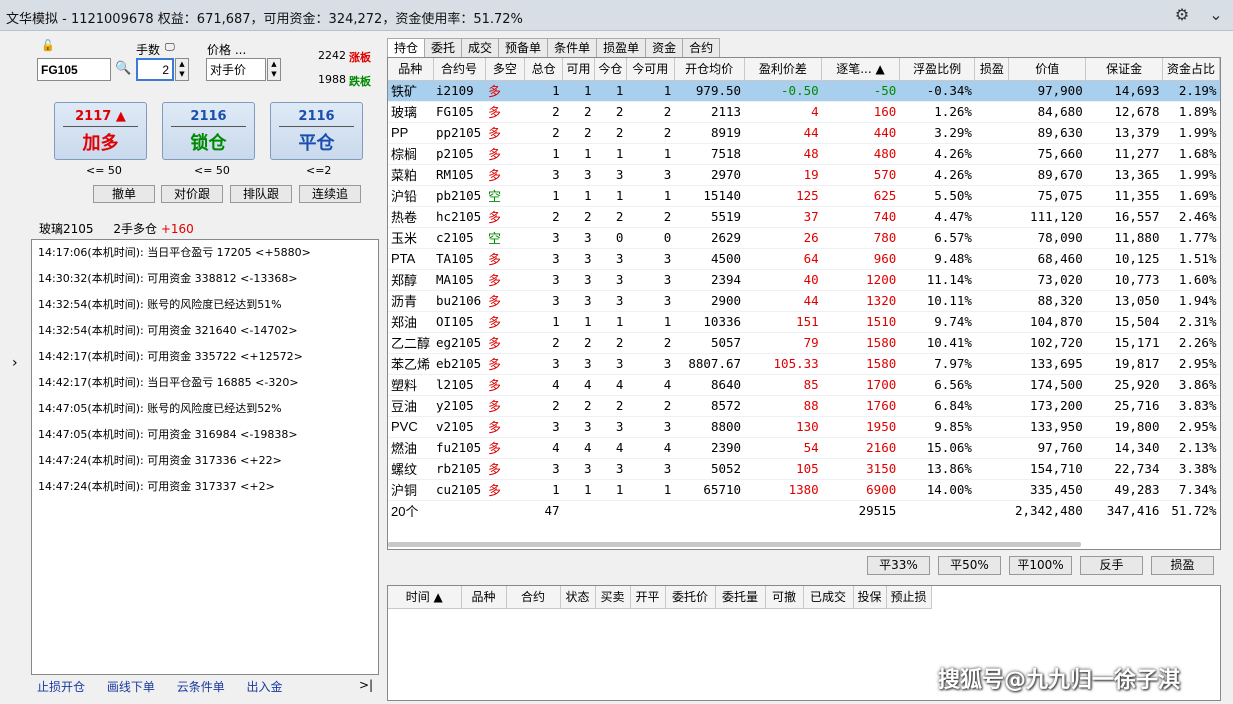  I want to click on orders-column-header: 开平, so click(648, 597).